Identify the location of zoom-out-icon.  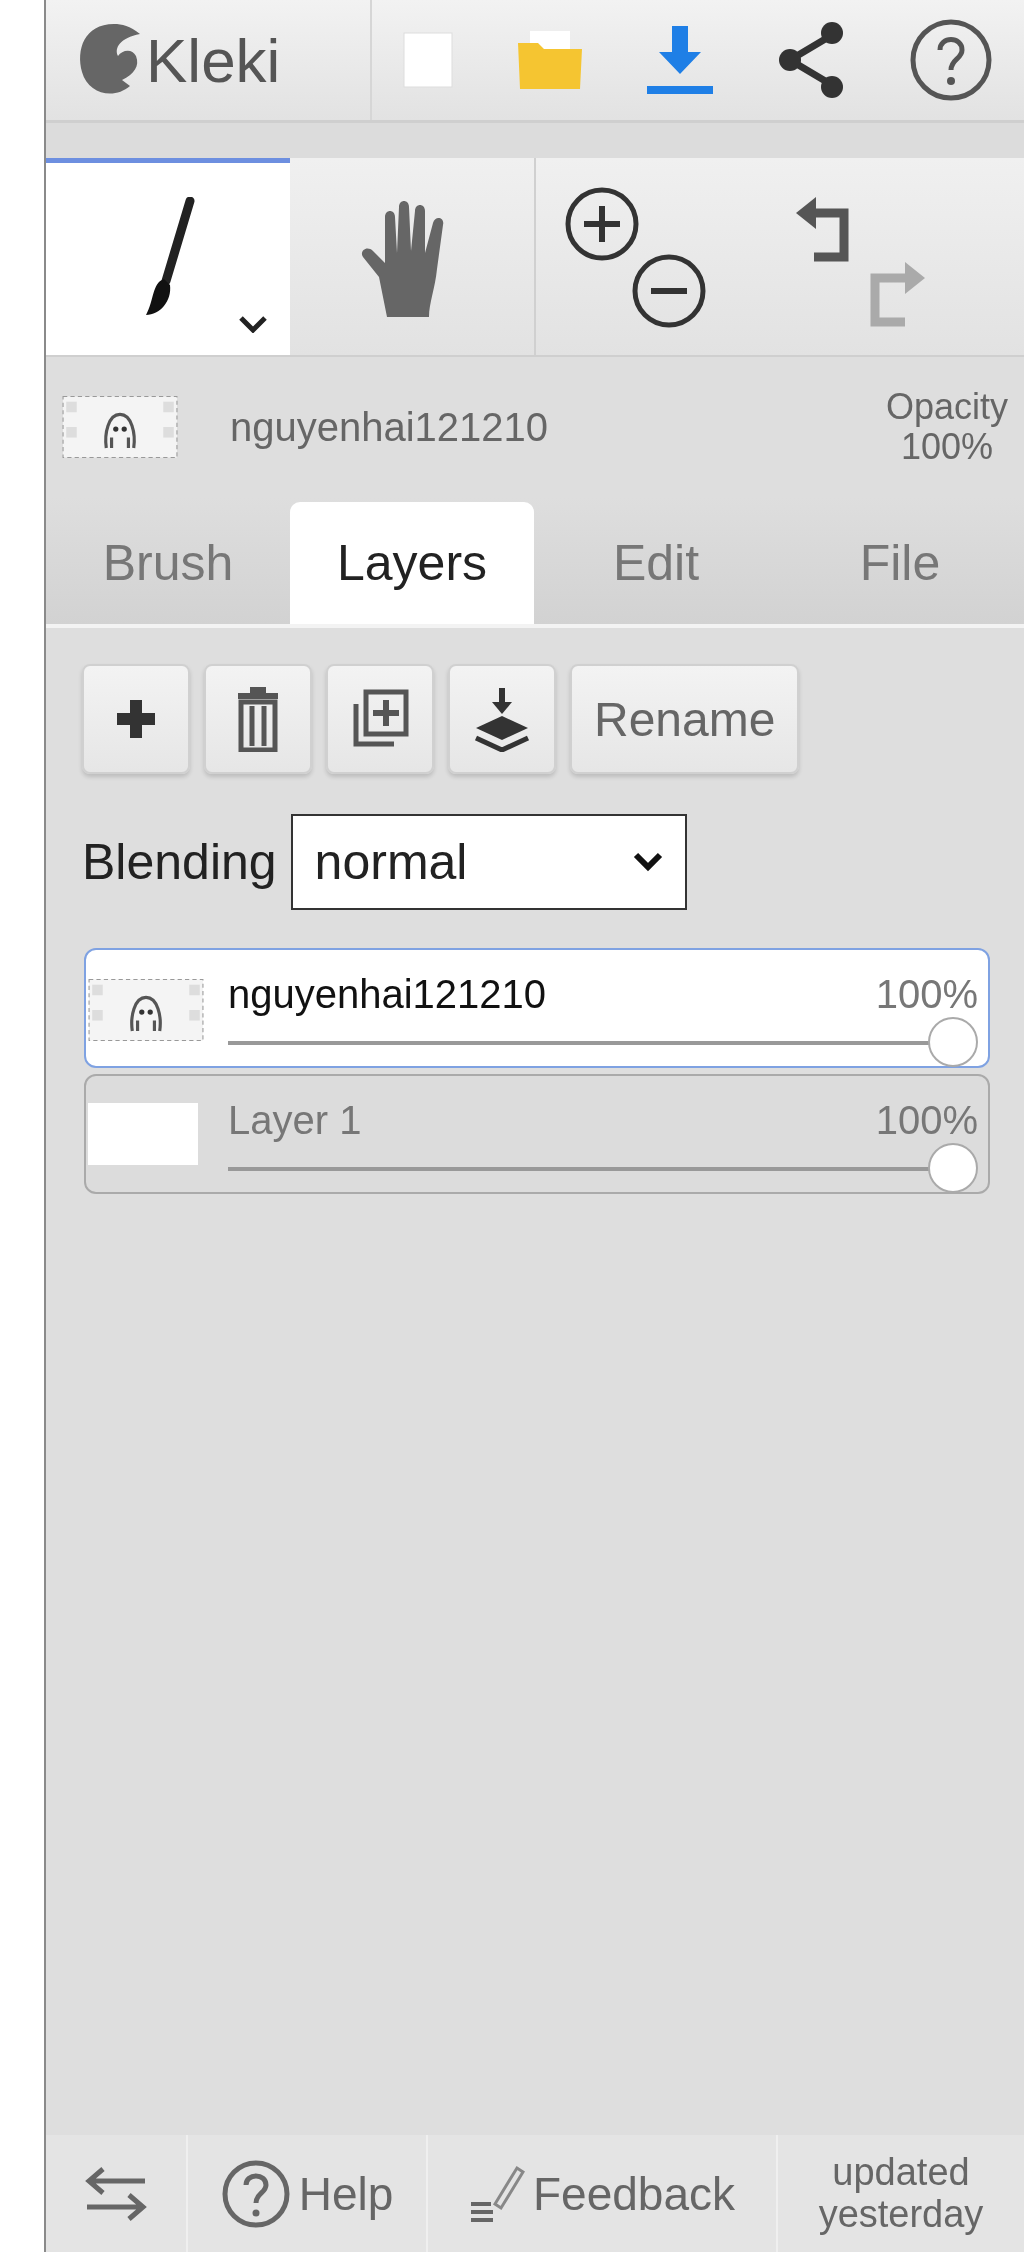
(669, 291).